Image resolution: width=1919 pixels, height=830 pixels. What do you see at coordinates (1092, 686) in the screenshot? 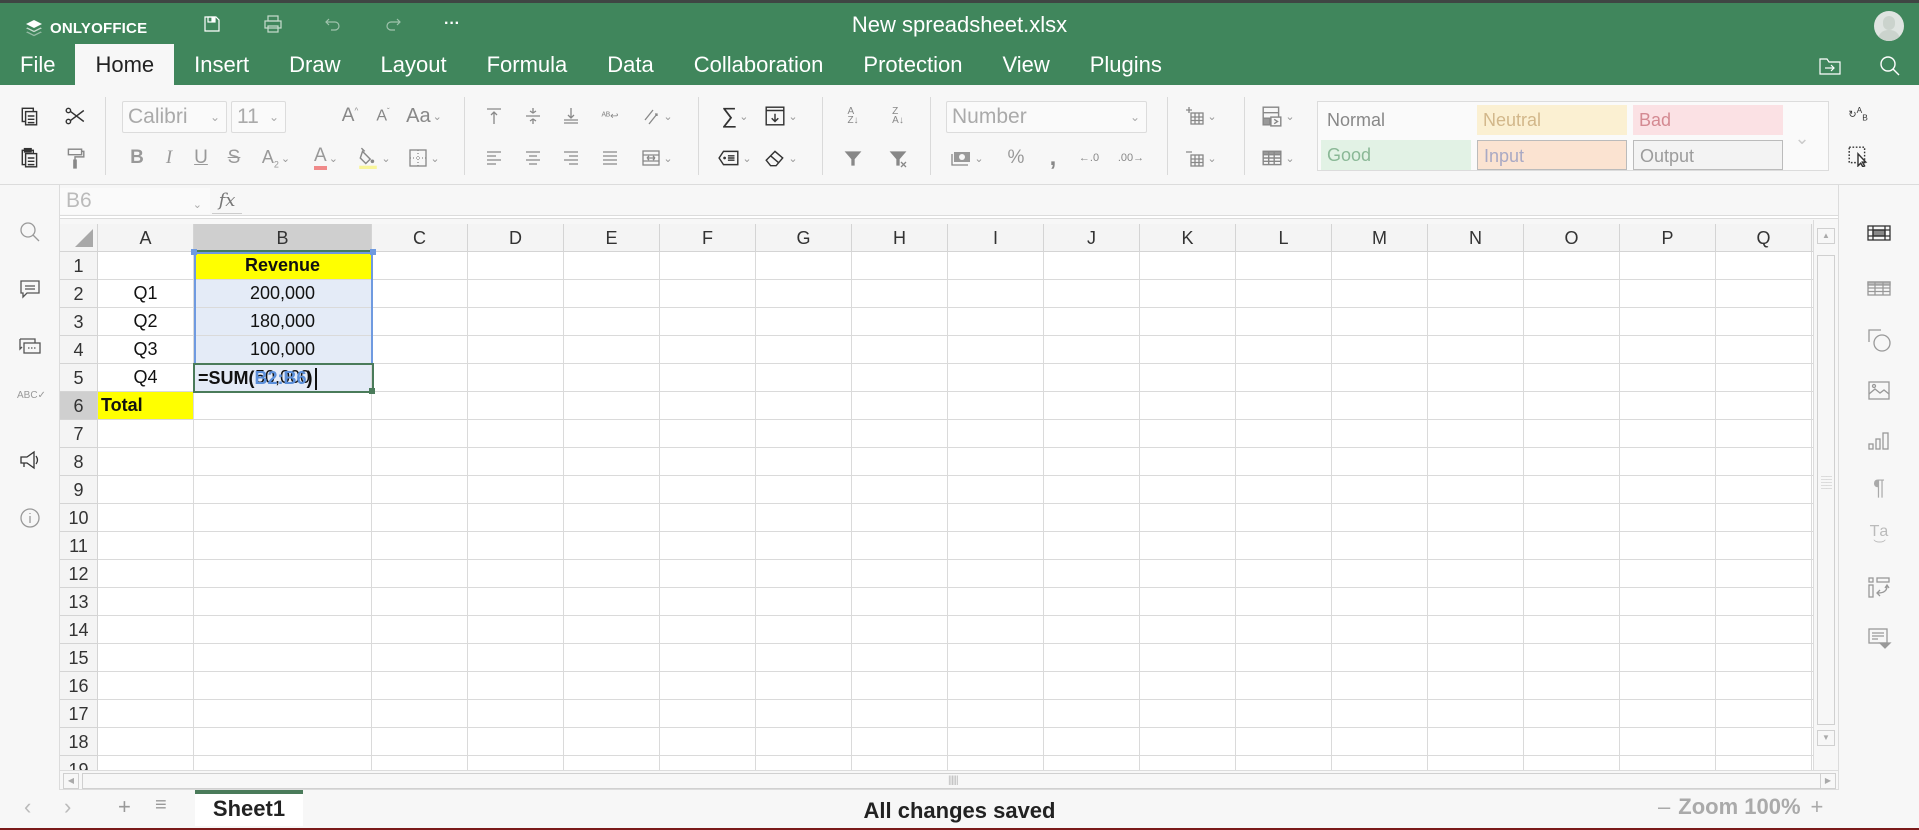
I see `cell-j16` at bounding box center [1092, 686].